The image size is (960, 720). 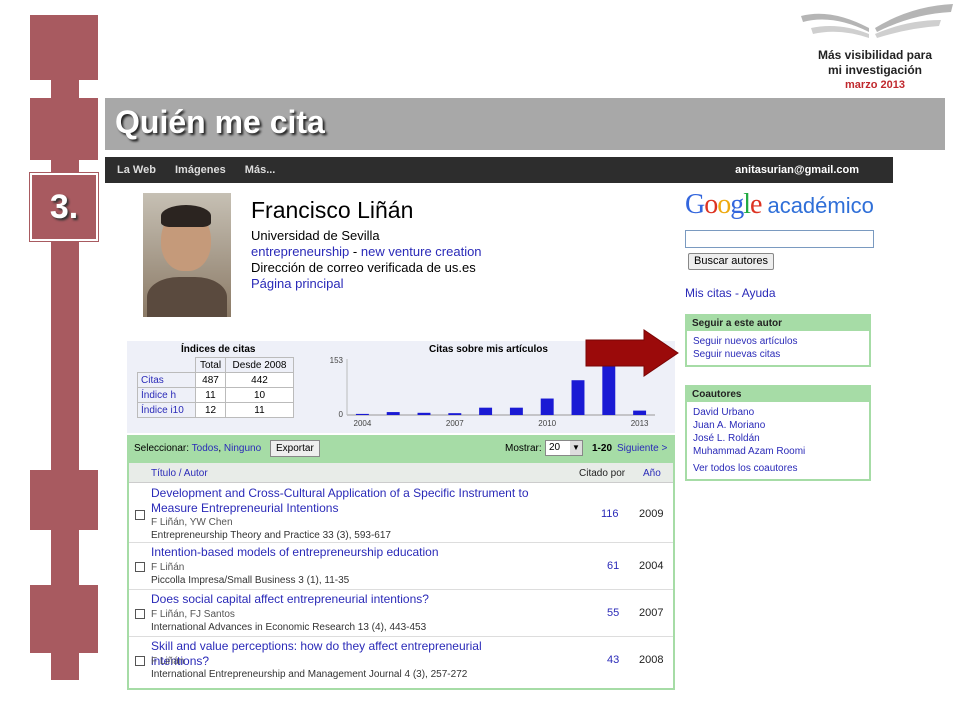 I want to click on article-cited-count: 116, so click(x=610, y=514).